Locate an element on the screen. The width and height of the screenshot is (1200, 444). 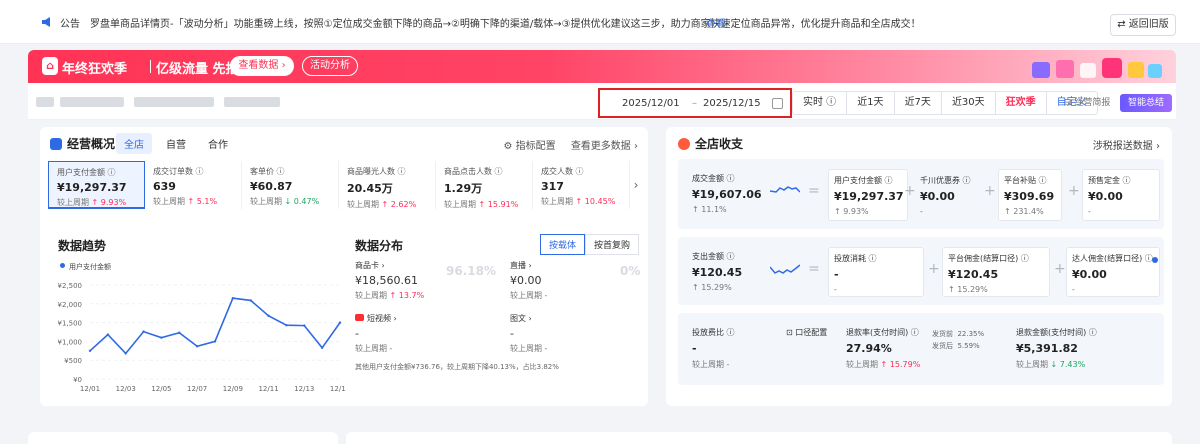
refund-rate: 退款率(支付时间) ⓘ 27.94% 较上周期 ↑ 15.79% is located at coordinates (883, 348).